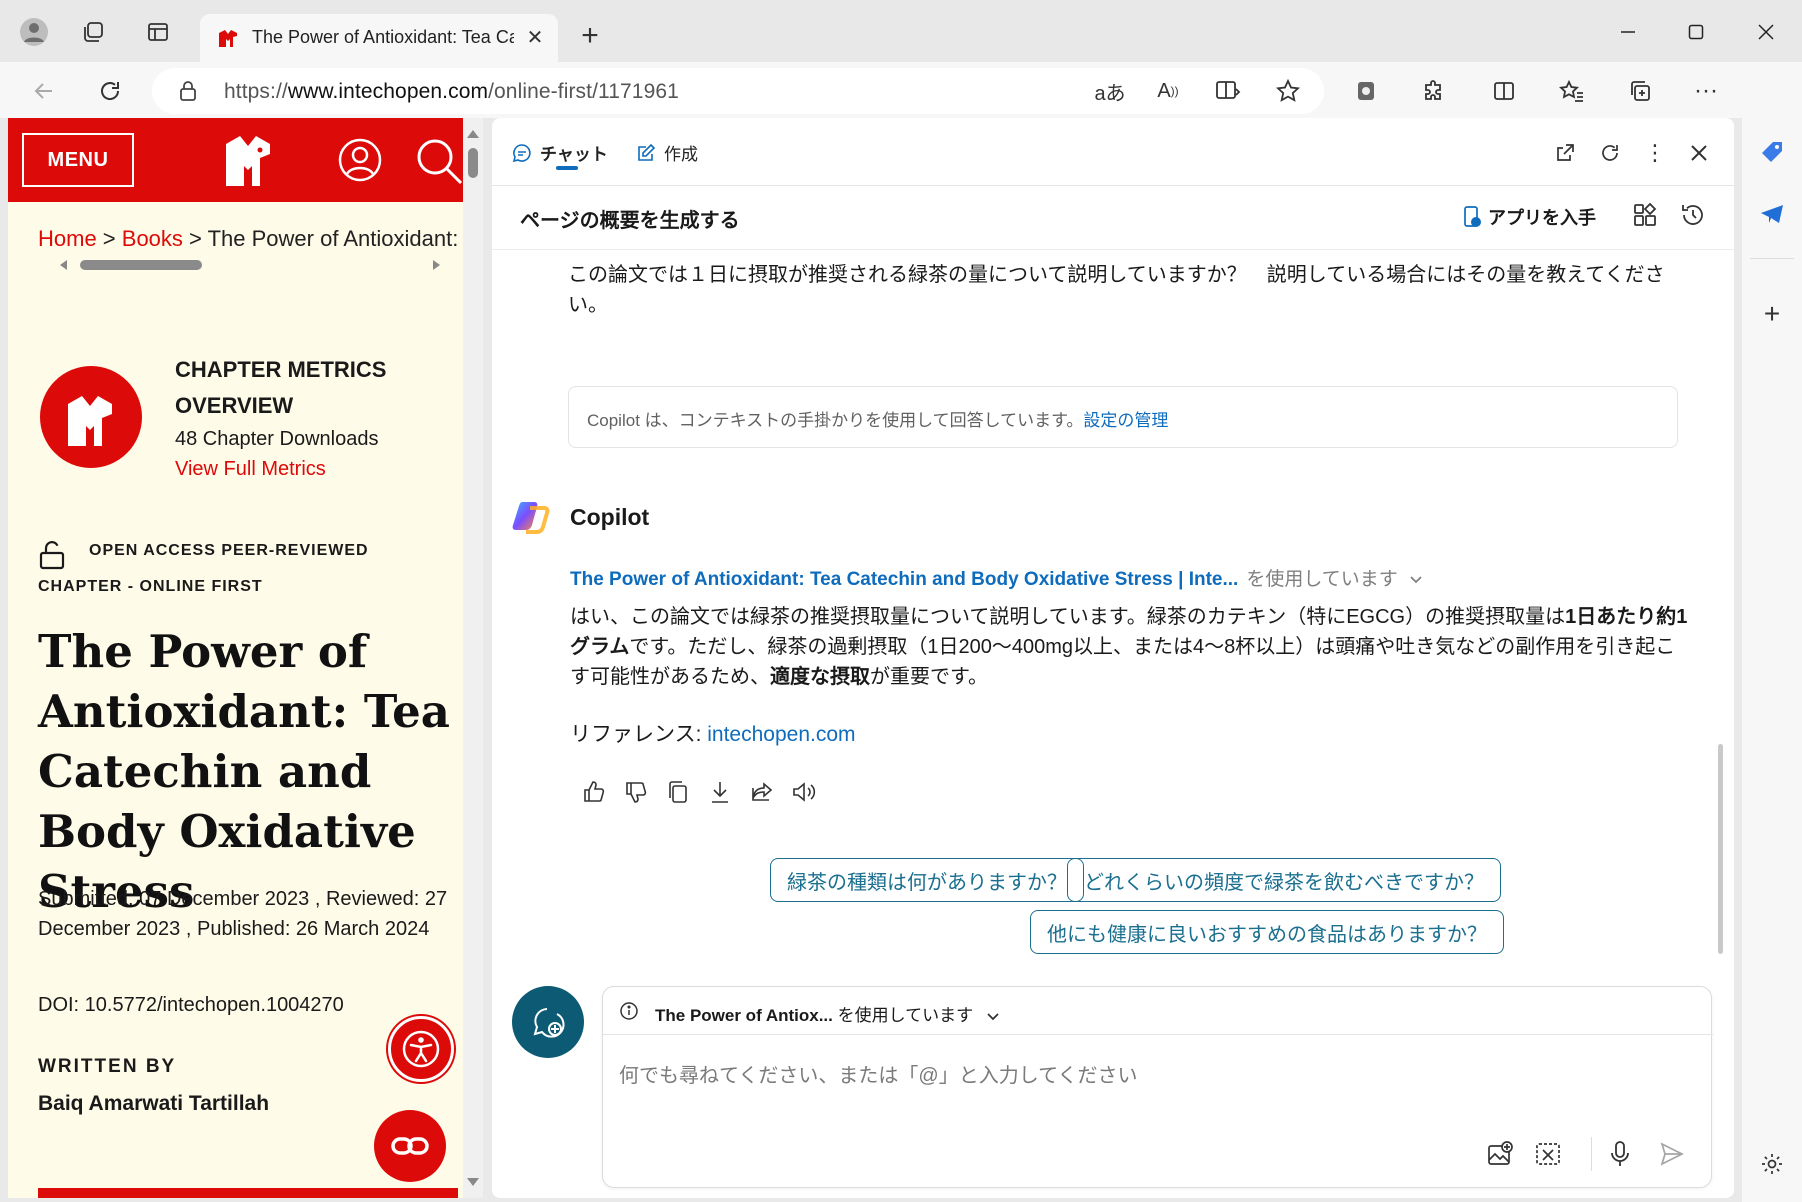 The height and width of the screenshot is (1202, 1802). I want to click on accessibility-button, so click(421, 1049).